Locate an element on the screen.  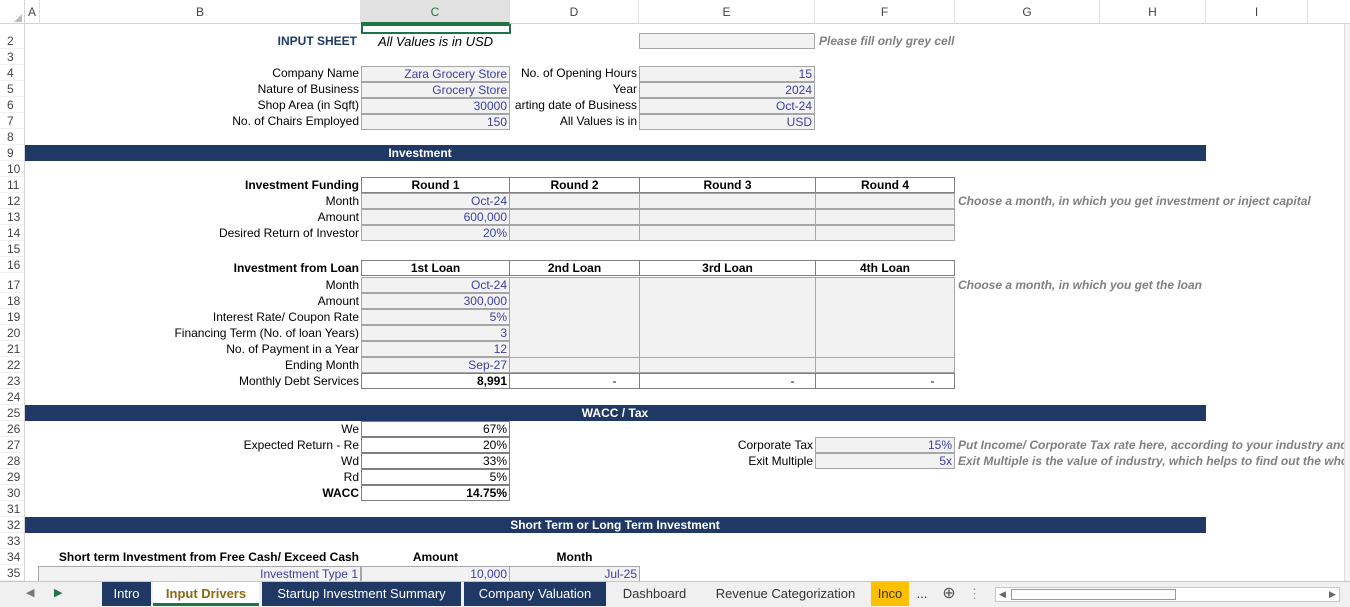
round1-month-input: Oct-24 is located at coordinates (435, 201).